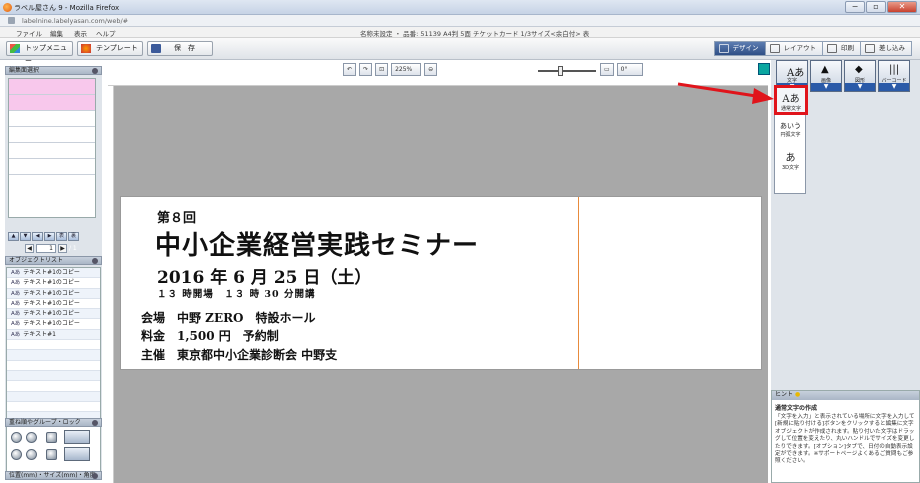 Image resolution: width=920 pixels, height=483 pixels. I want to click on lock-icon, so click(51, 437).